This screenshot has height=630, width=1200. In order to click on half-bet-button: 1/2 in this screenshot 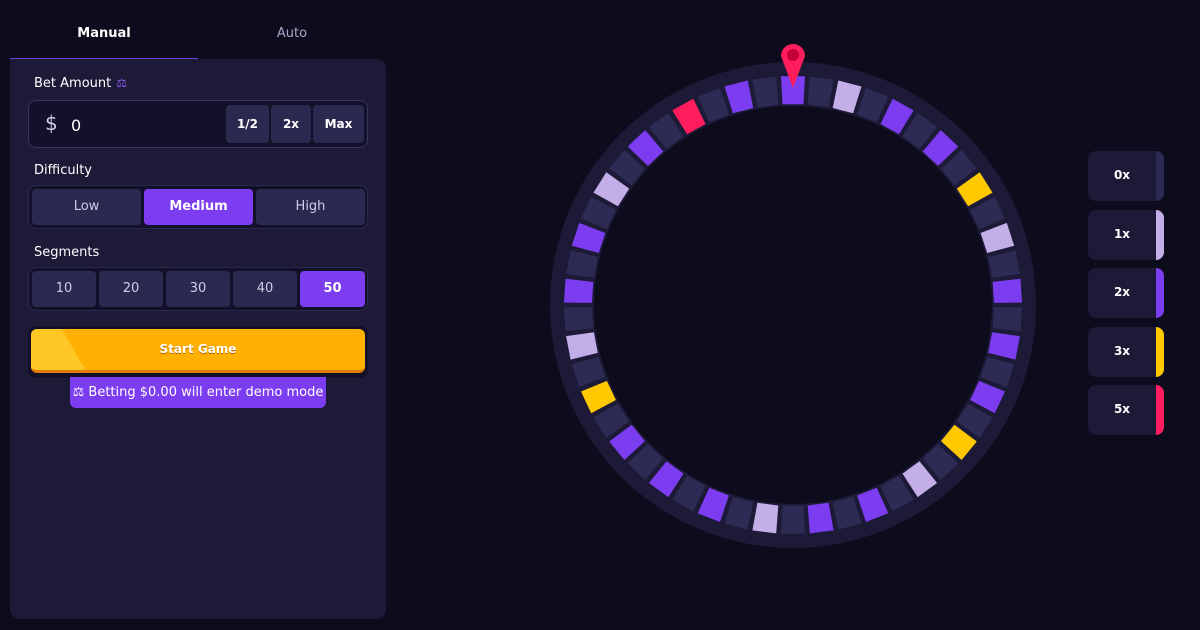, I will do `click(247, 124)`.